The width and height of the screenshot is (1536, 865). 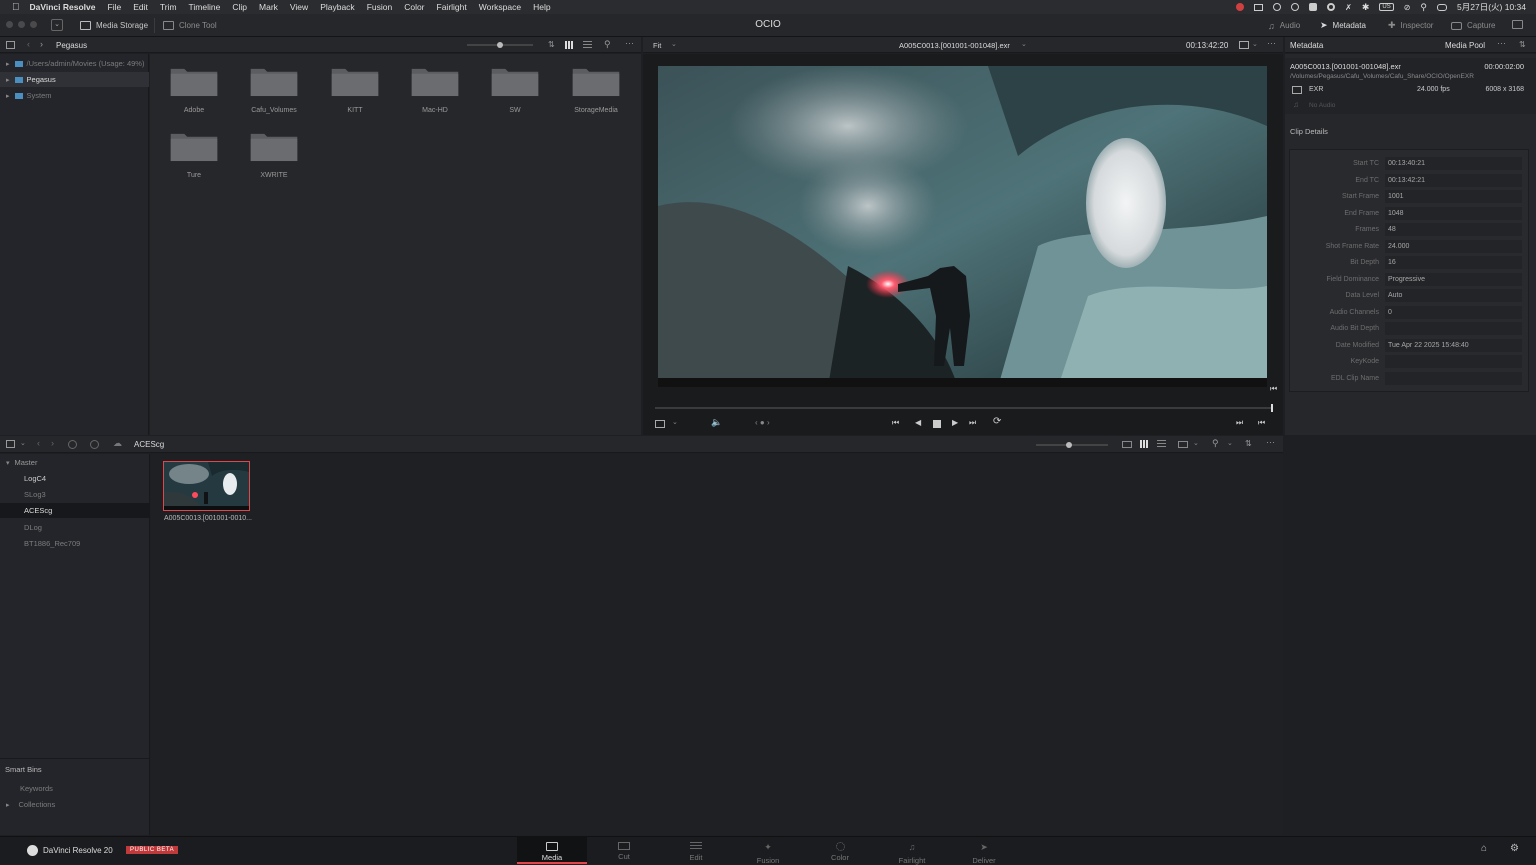 I want to click on back-arrow-icon: ‹, so click(x=28, y=44).